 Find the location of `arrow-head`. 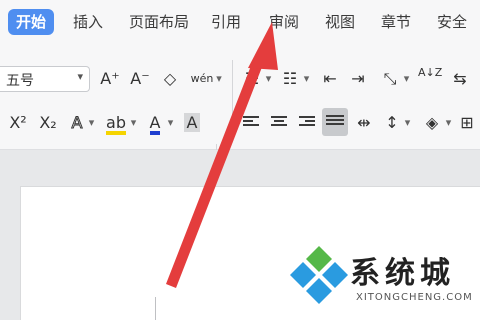

arrow-head is located at coordinates (263, 46).